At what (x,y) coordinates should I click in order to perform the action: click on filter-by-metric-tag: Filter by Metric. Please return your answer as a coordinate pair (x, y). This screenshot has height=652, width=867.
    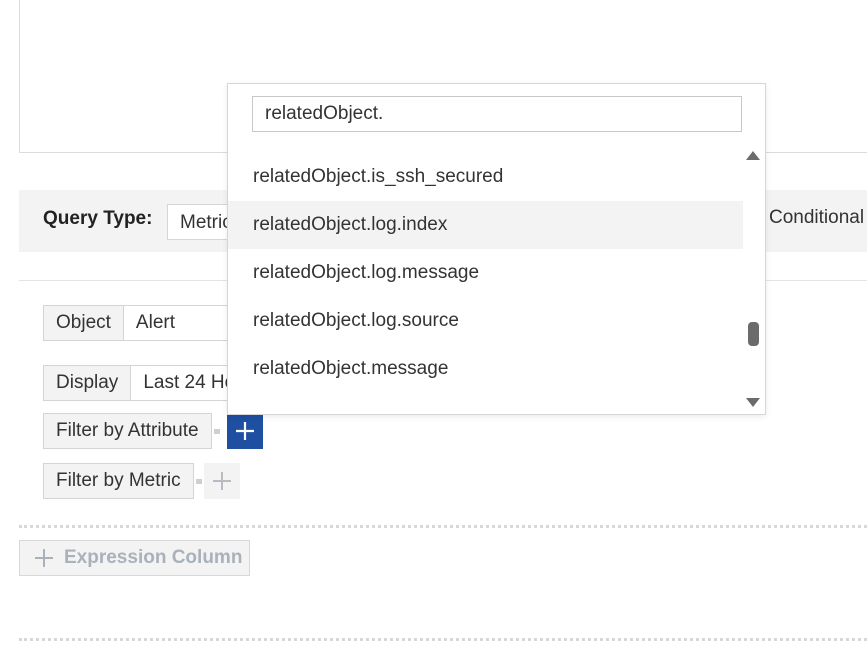
    Looking at the image, I should click on (118, 481).